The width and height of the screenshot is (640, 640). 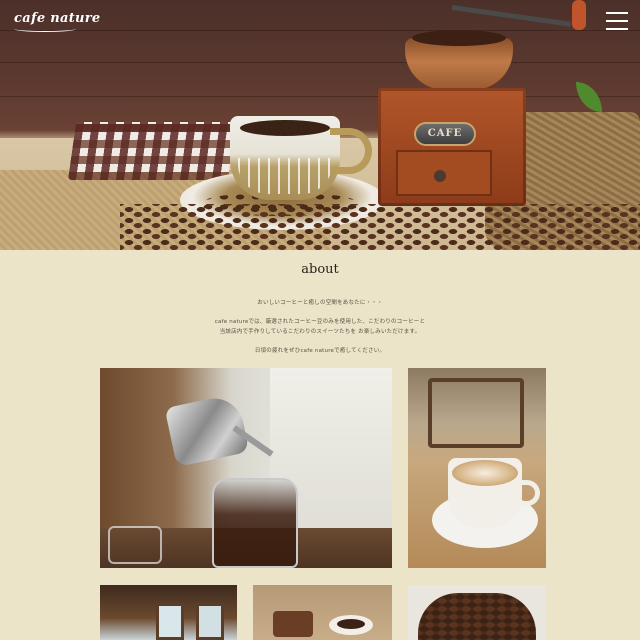 What do you see at coordinates (57, 18) in the screenshot?
I see `site-logo: cafe nature` at bounding box center [57, 18].